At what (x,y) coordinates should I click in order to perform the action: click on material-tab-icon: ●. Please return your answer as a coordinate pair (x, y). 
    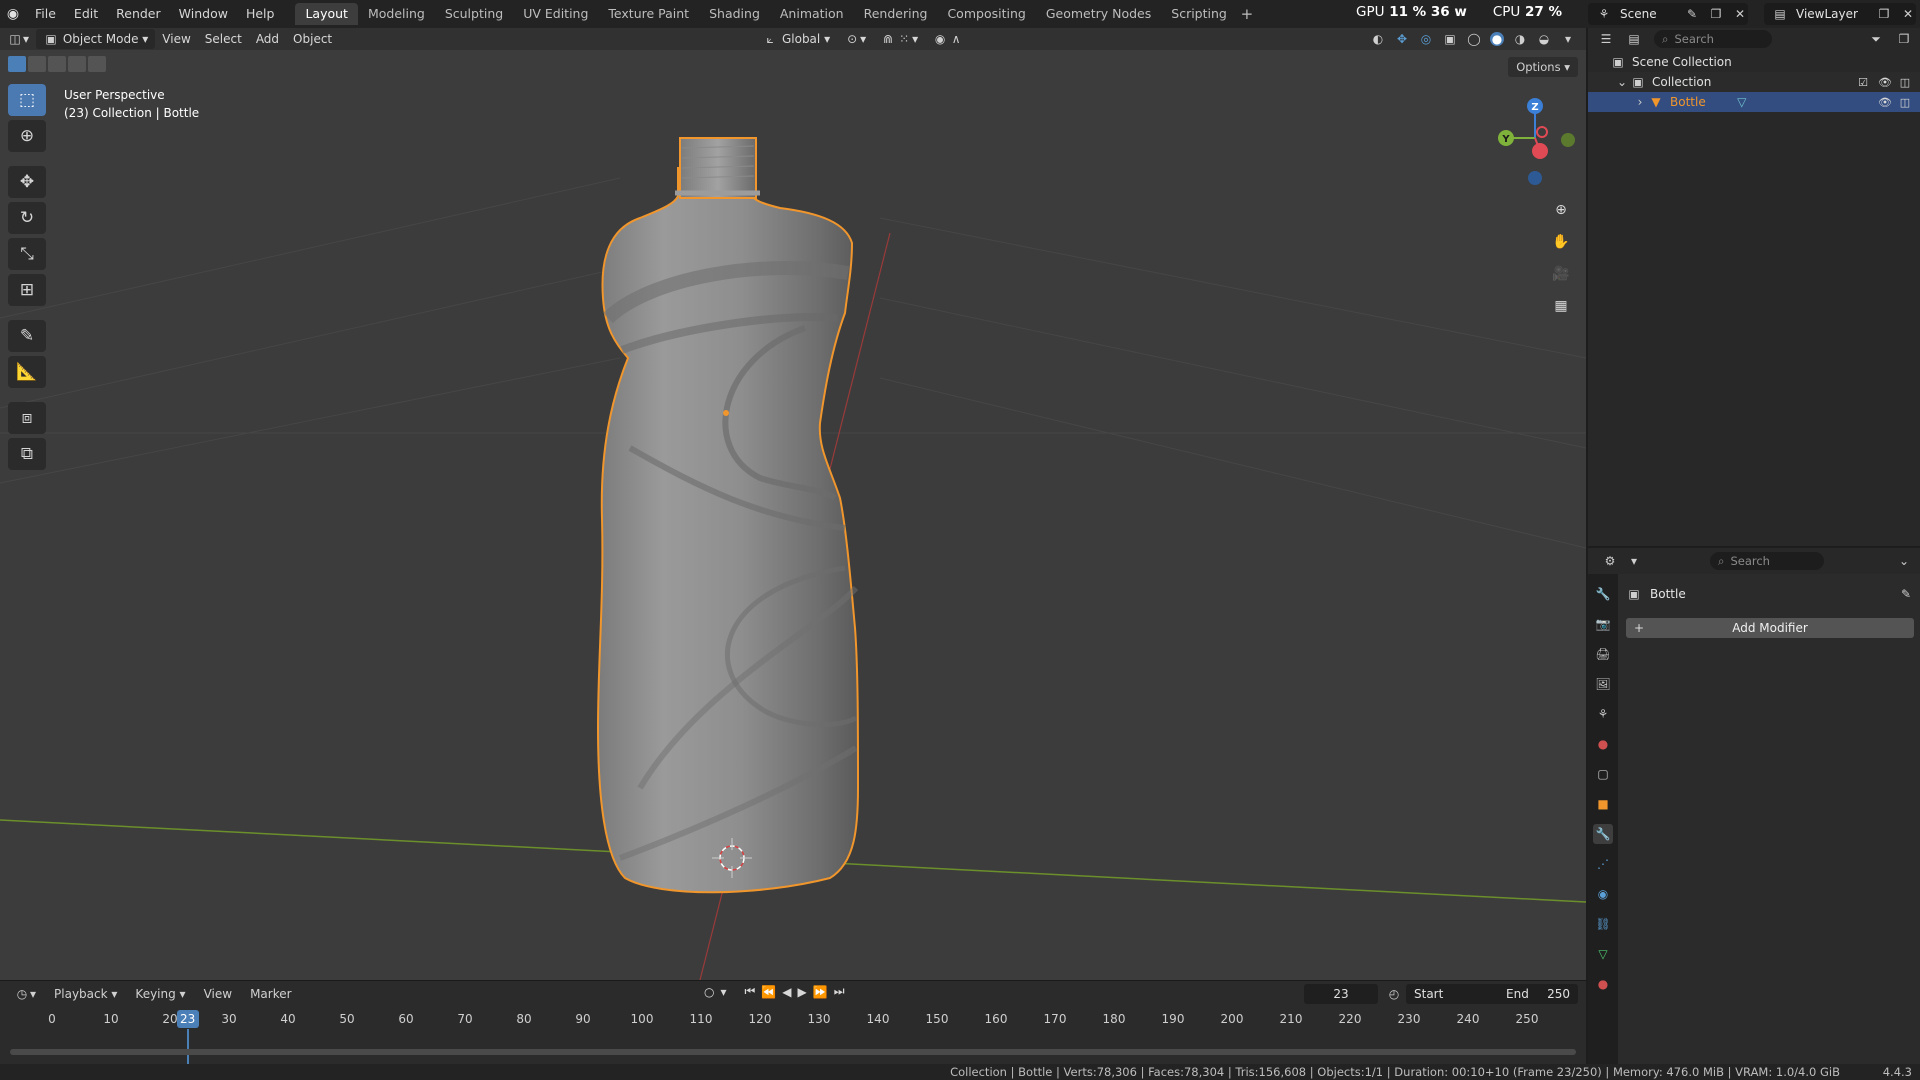
    Looking at the image, I should click on (1603, 984).